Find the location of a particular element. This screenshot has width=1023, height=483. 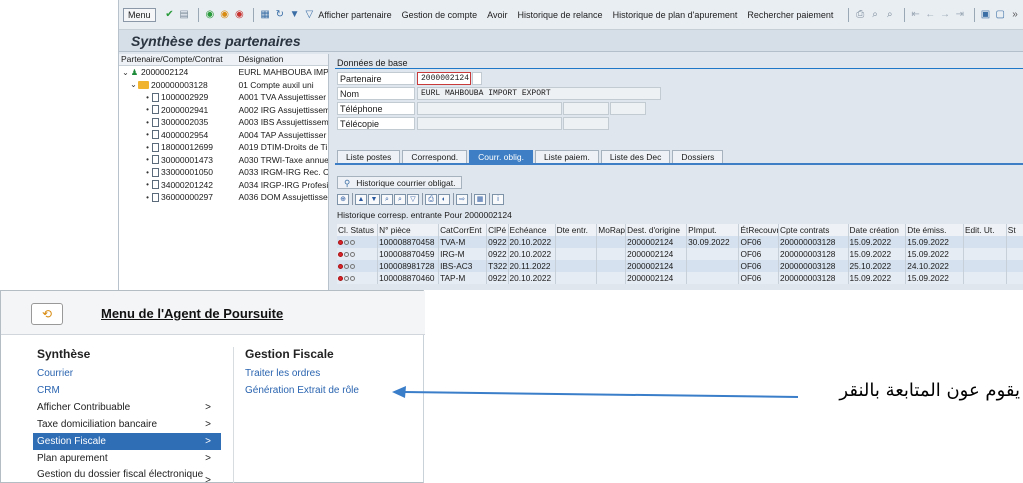

annotation-arrow is located at coordinates (595, 392).